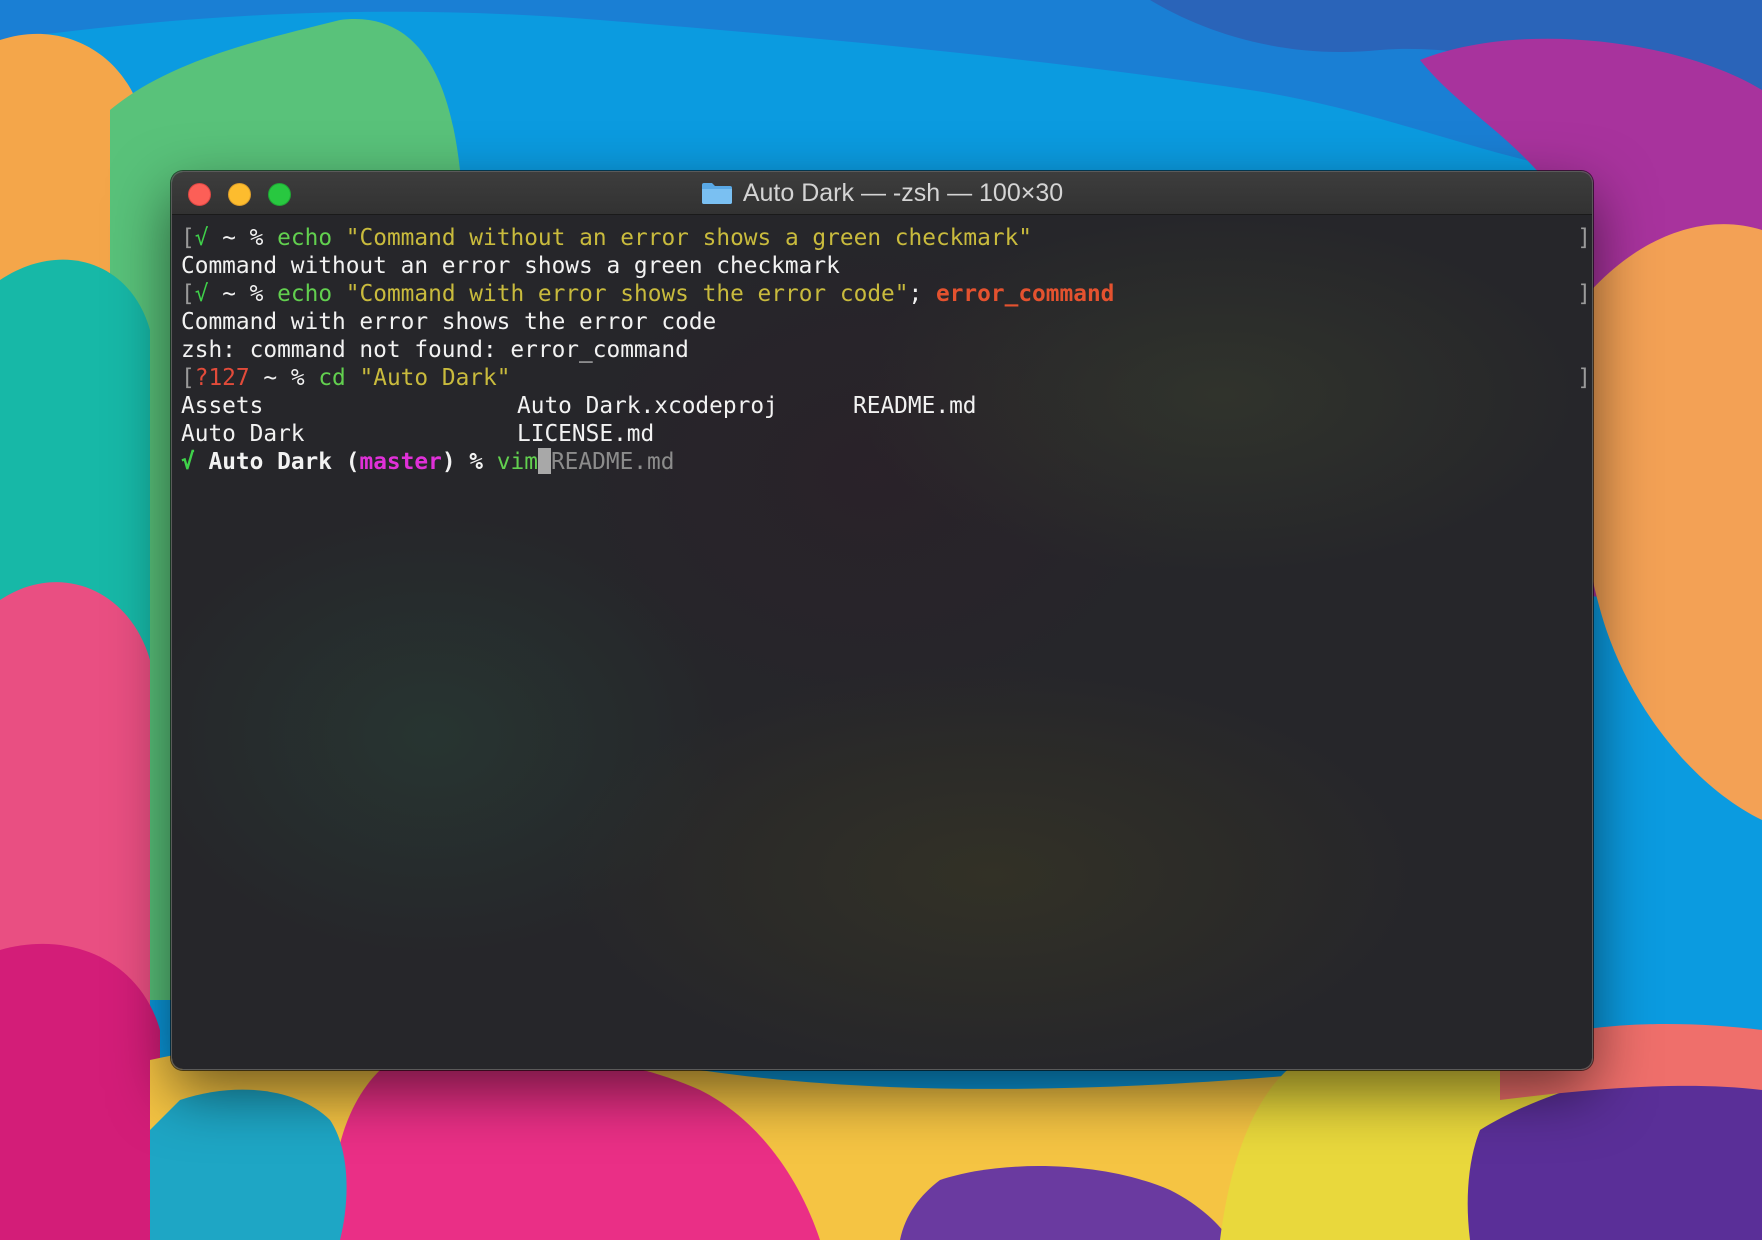 This screenshot has width=1762, height=1240. Describe the element at coordinates (544, 461) in the screenshot. I see `text-cursor` at that location.